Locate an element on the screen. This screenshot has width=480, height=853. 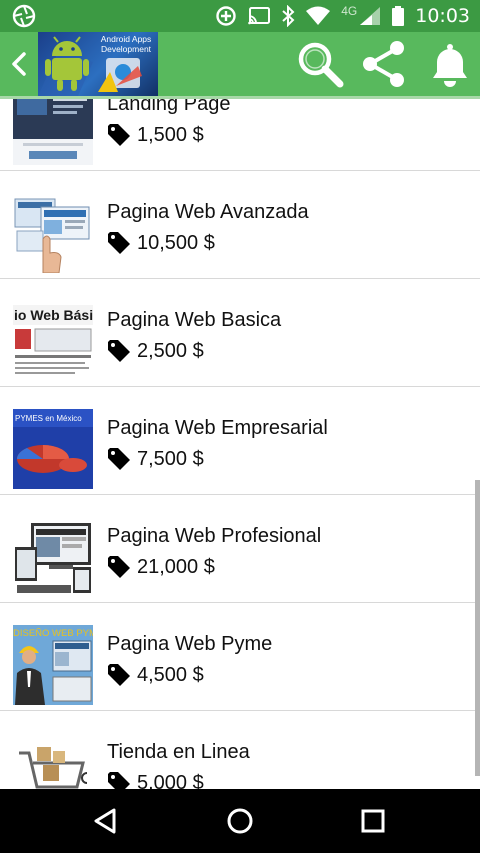
nav-recents-icon is located at coordinates (373, 821).